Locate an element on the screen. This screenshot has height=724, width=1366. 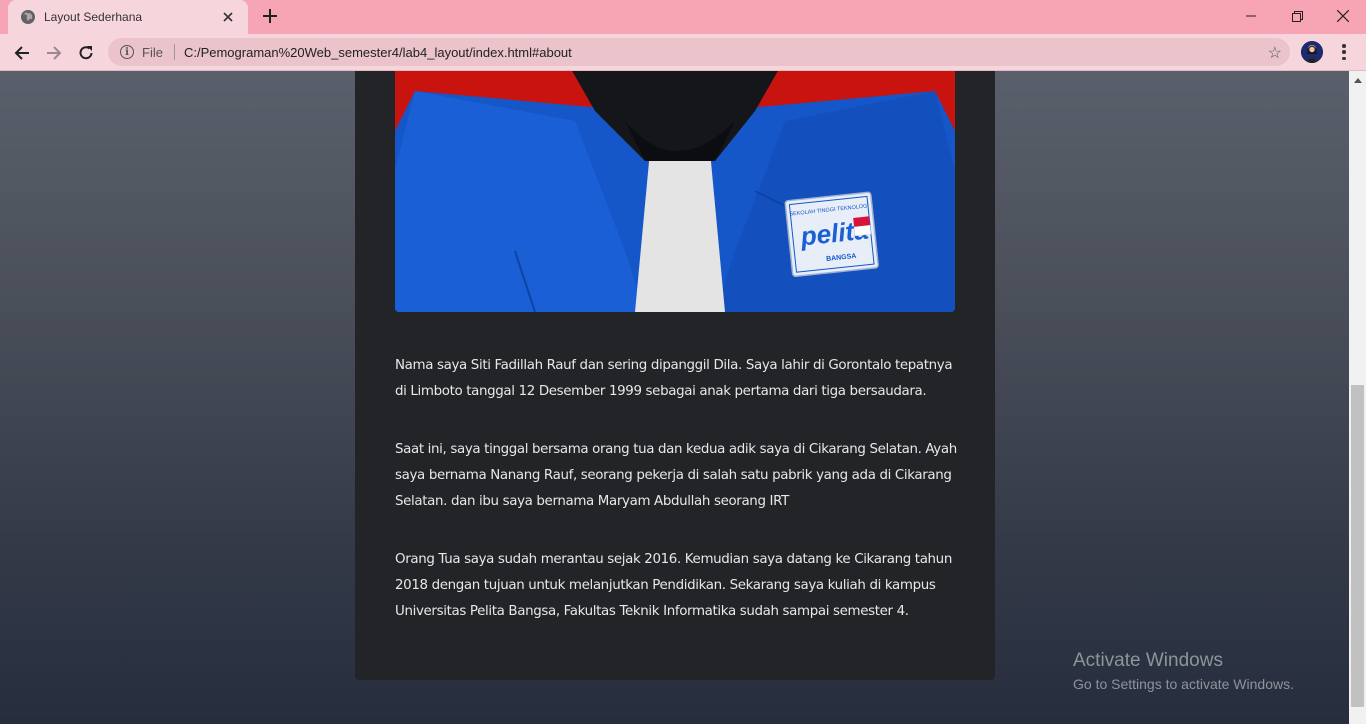
tab-strip: Layout Sederhana is located at coordinates (683, 17).